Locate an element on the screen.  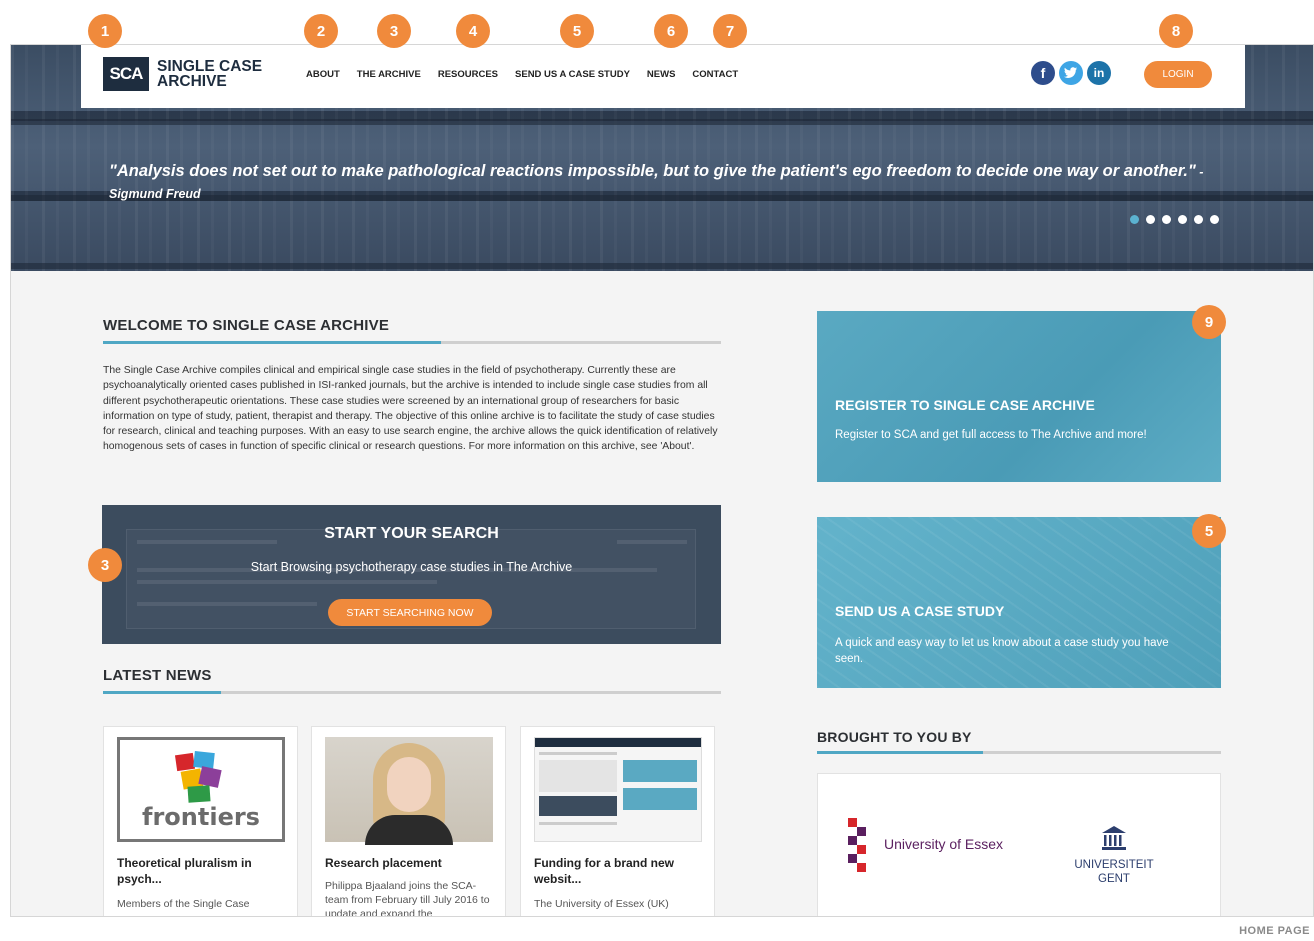
website-screenshot-image is located at coordinates (618, 789).